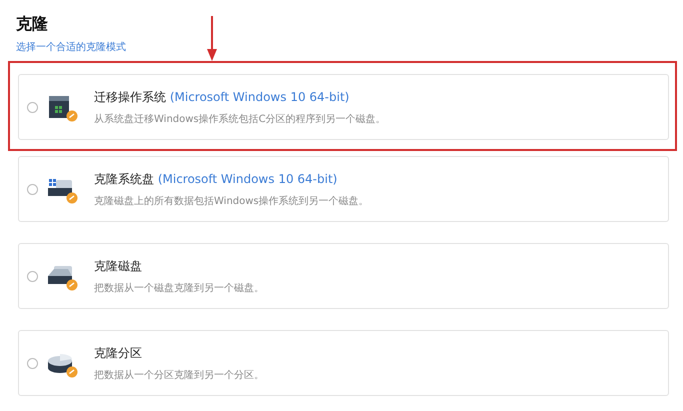 The image size is (683, 411). I want to click on option-description: 把数据从一个分区克隆到另一个分区。, so click(179, 375).